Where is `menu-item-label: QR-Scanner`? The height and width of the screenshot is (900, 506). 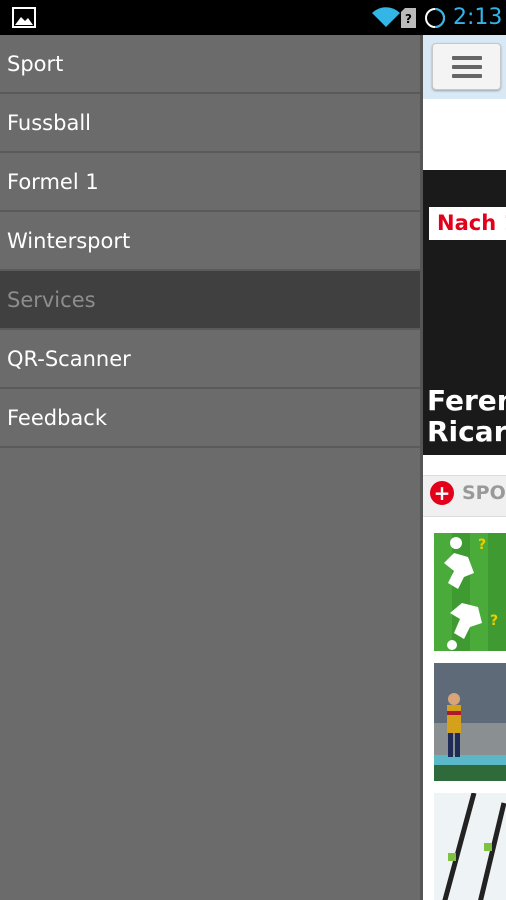 menu-item-label: QR-Scanner is located at coordinates (69, 359).